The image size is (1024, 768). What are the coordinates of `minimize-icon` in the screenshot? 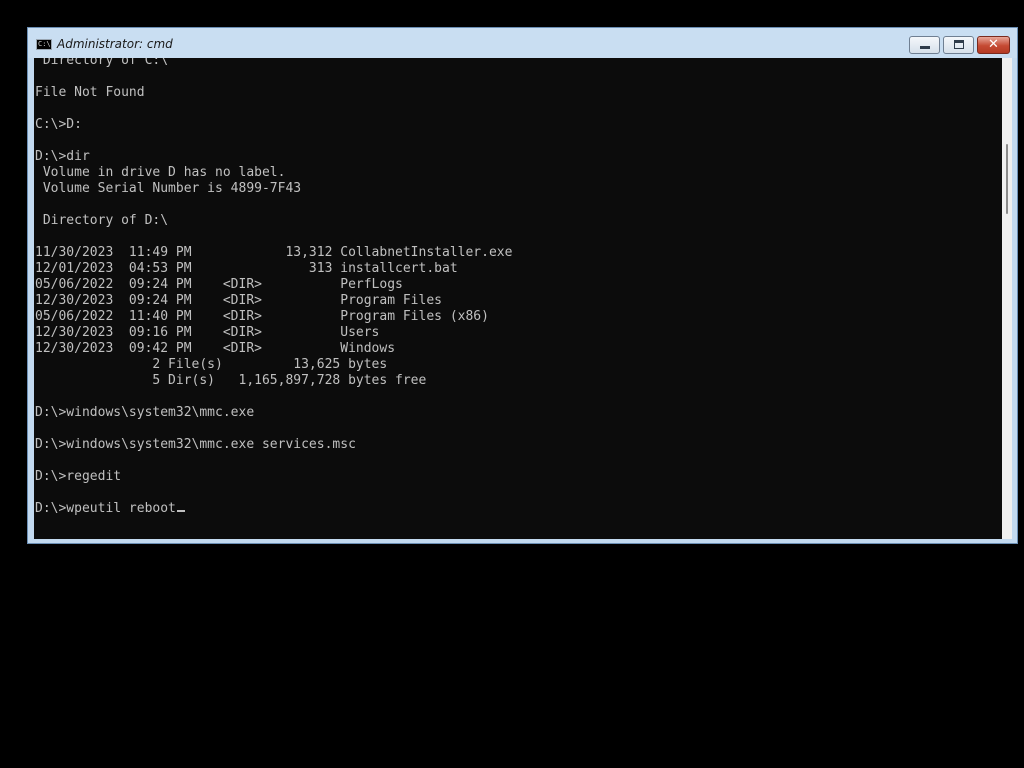 It's located at (925, 47).